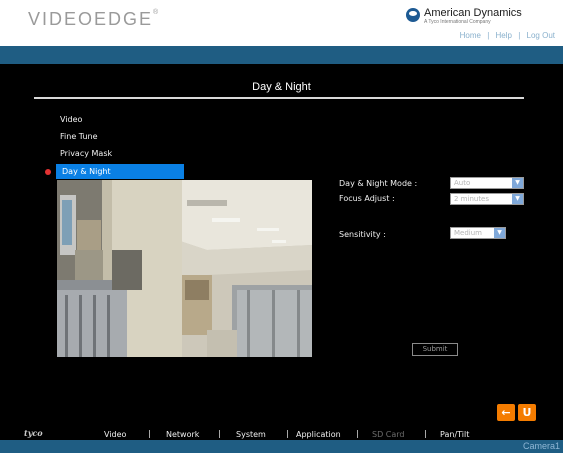 The height and width of the screenshot is (453, 563). What do you see at coordinates (362, 234) in the screenshot?
I see `sensitivity-label: Sensitivity :` at bounding box center [362, 234].